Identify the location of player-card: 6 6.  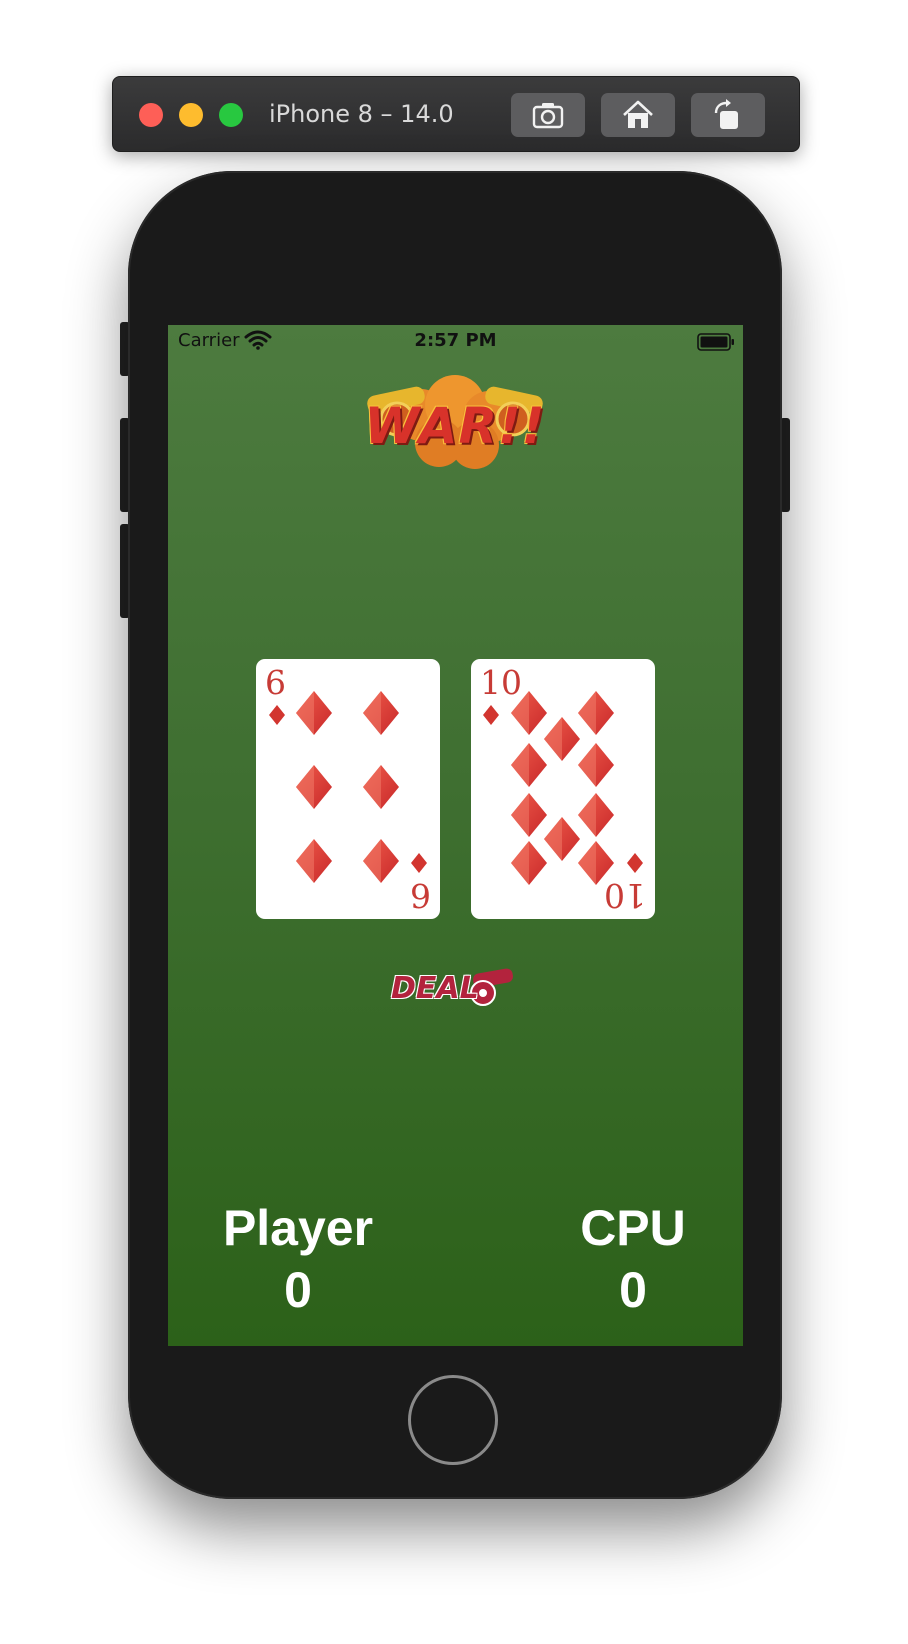
(348, 789).